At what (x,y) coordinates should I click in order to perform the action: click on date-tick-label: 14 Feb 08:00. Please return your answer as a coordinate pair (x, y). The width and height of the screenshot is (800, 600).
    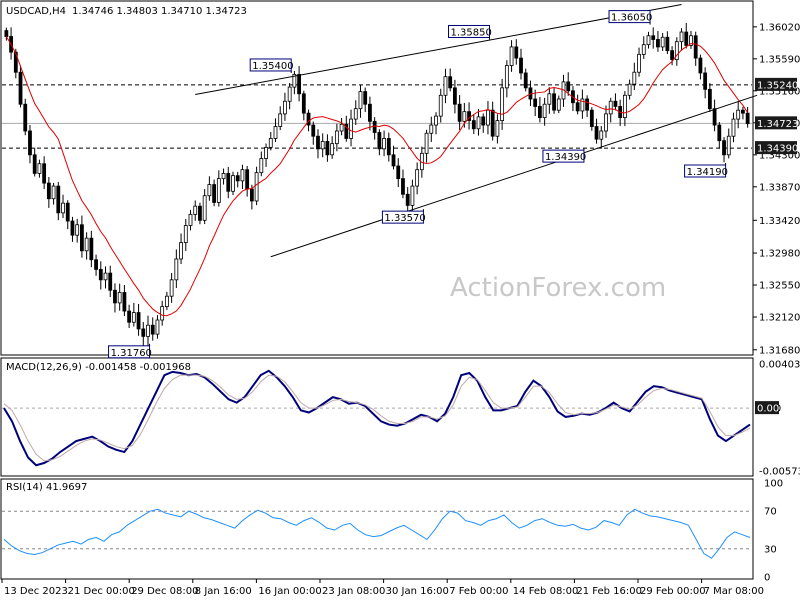
    Looking at the image, I should click on (546, 591).